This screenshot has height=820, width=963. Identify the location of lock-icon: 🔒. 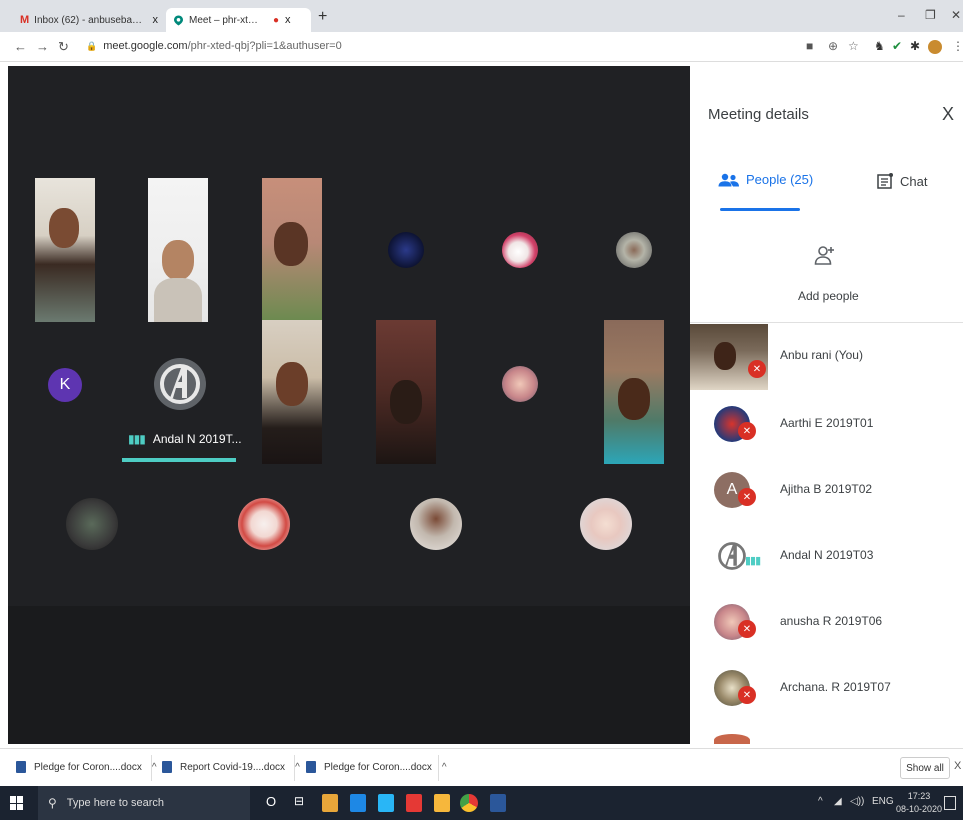
(92, 46).